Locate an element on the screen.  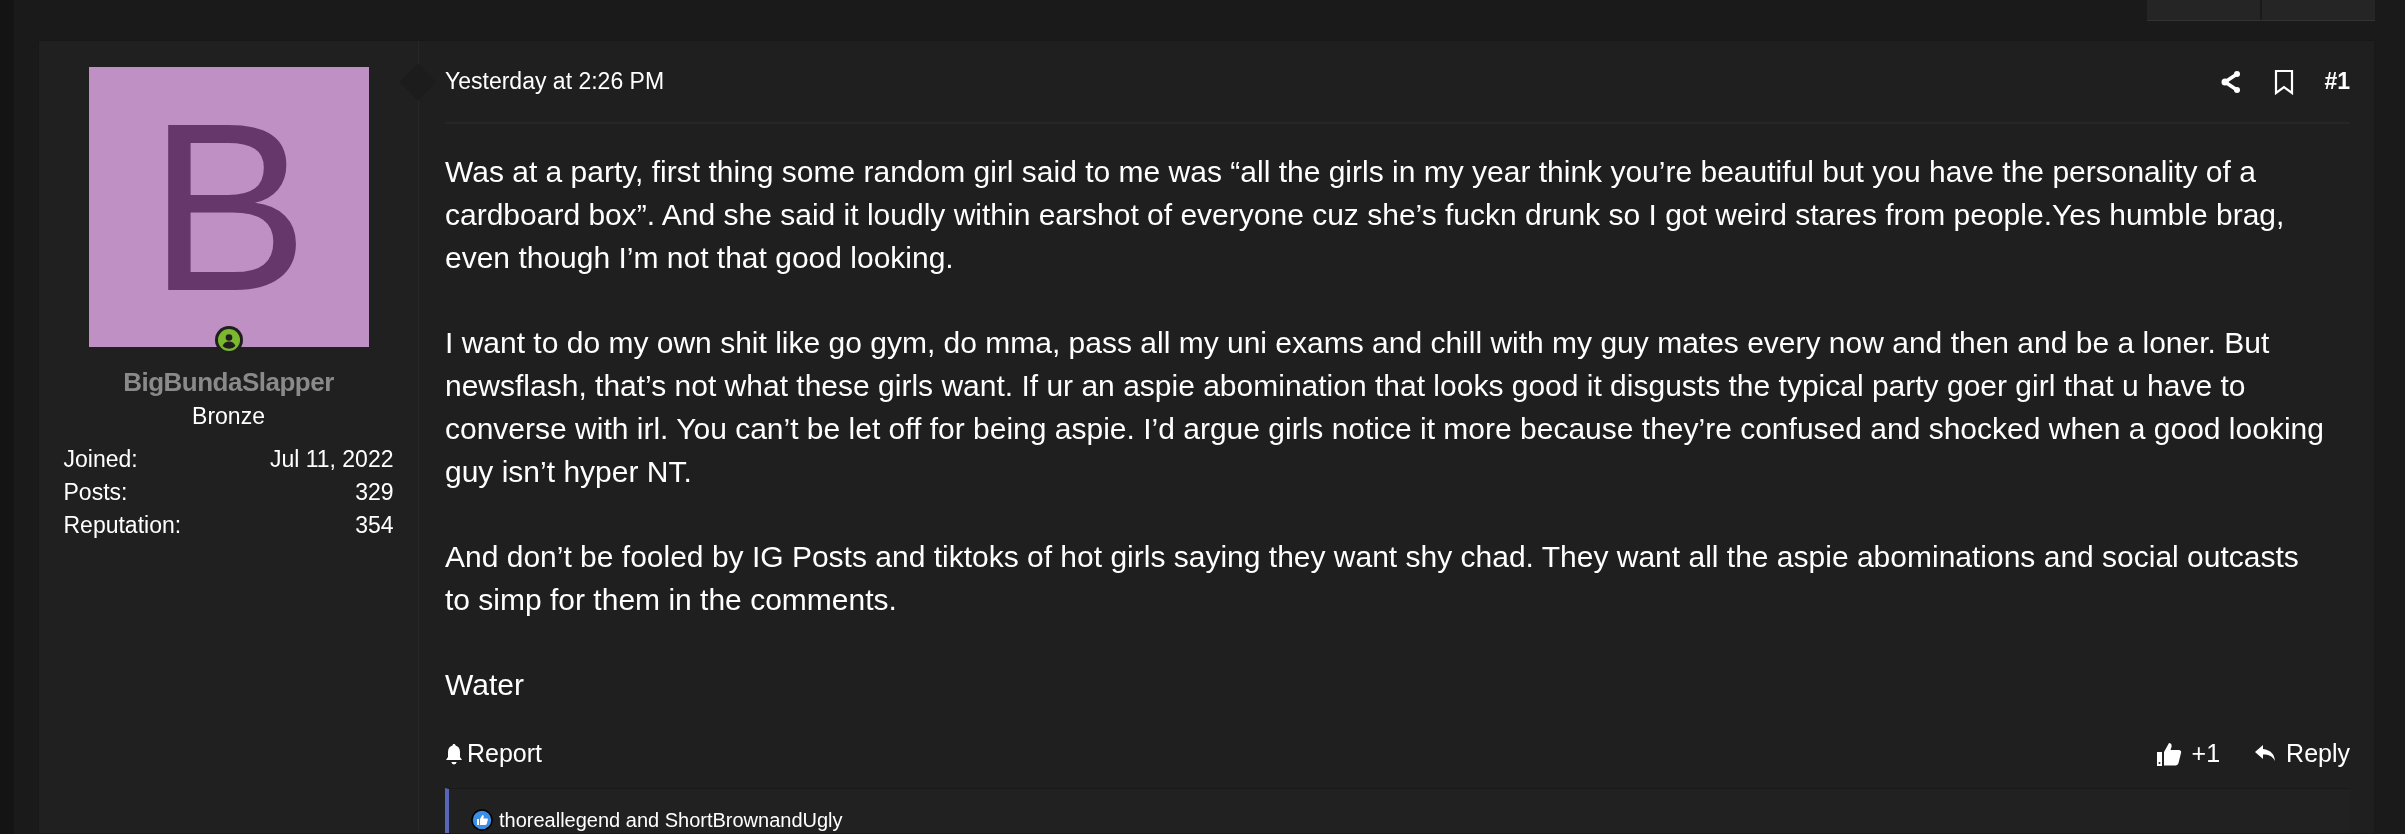
reactions-link: thoreallegend and ShortBrownandUgly is located at coordinates (671, 820).